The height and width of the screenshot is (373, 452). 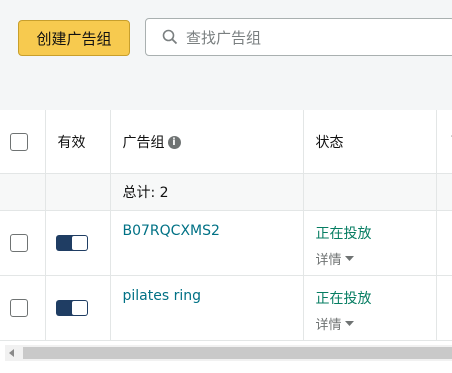 I want to click on header-select-all-cell, so click(x=23, y=142).